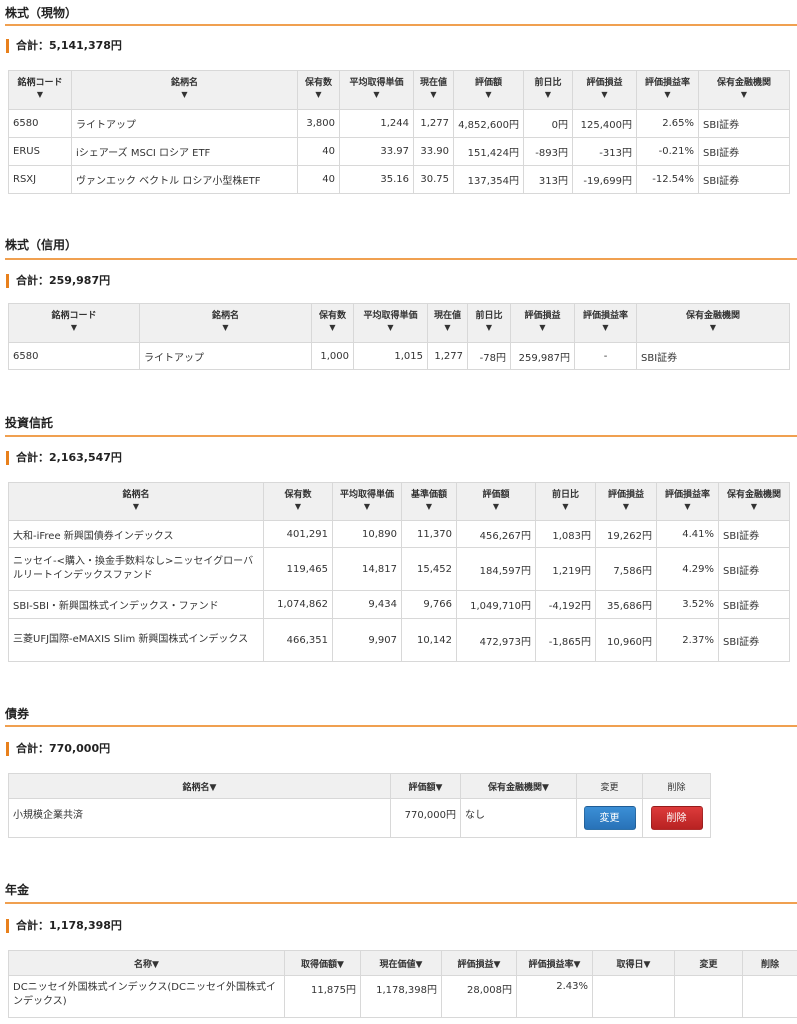 The width and height of the screenshot is (797, 1024). Describe the element at coordinates (479, 963) in the screenshot. I see `col-header-gain: 評価損益▼` at that location.